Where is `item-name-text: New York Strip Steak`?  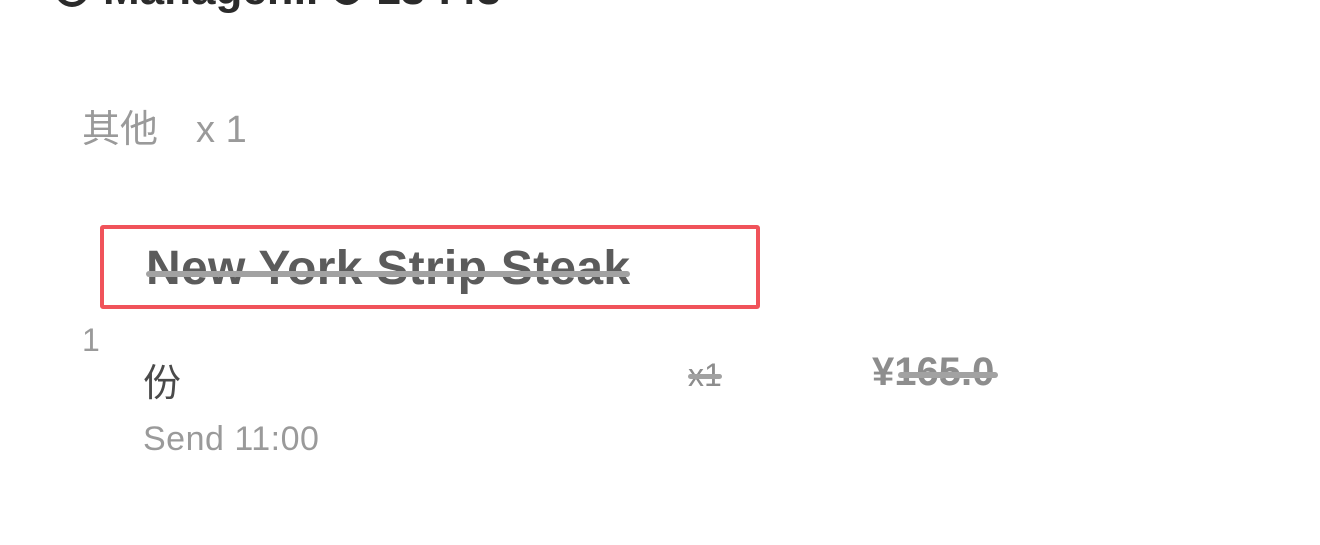 item-name-text: New York Strip Steak is located at coordinates (388, 268).